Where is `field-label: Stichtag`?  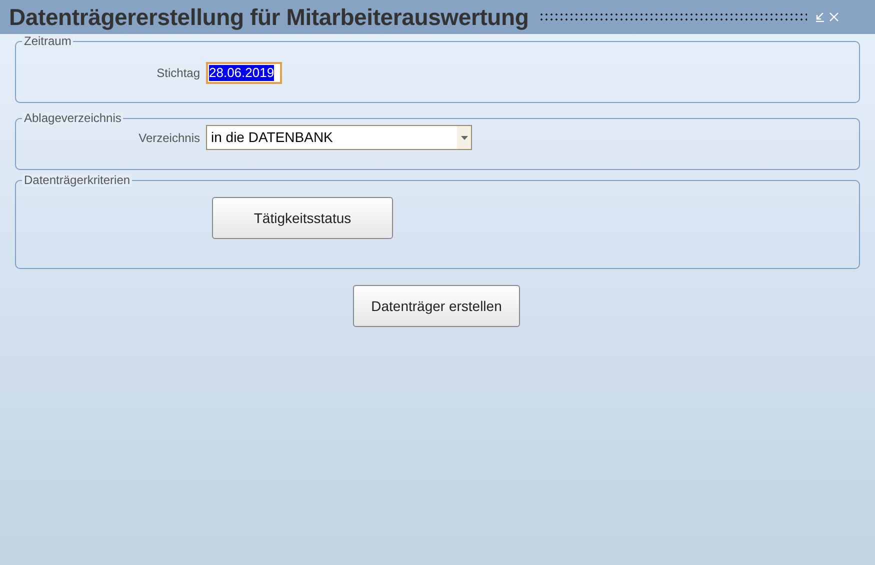
field-label: Stichtag is located at coordinates (178, 73).